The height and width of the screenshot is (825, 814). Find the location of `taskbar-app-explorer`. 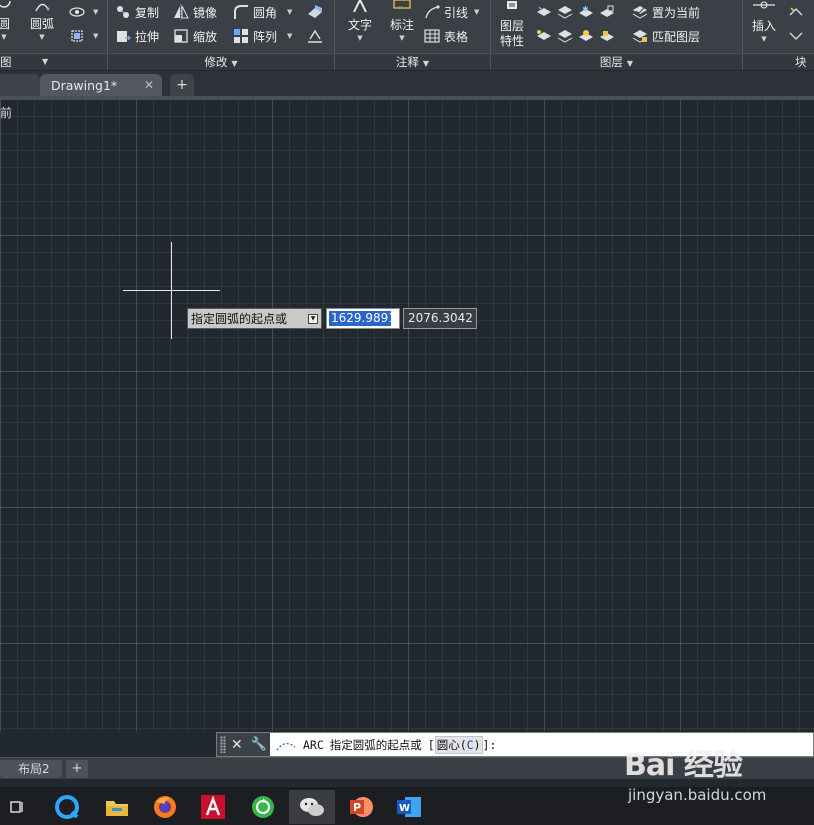

taskbar-app-explorer is located at coordinates (117, 807).